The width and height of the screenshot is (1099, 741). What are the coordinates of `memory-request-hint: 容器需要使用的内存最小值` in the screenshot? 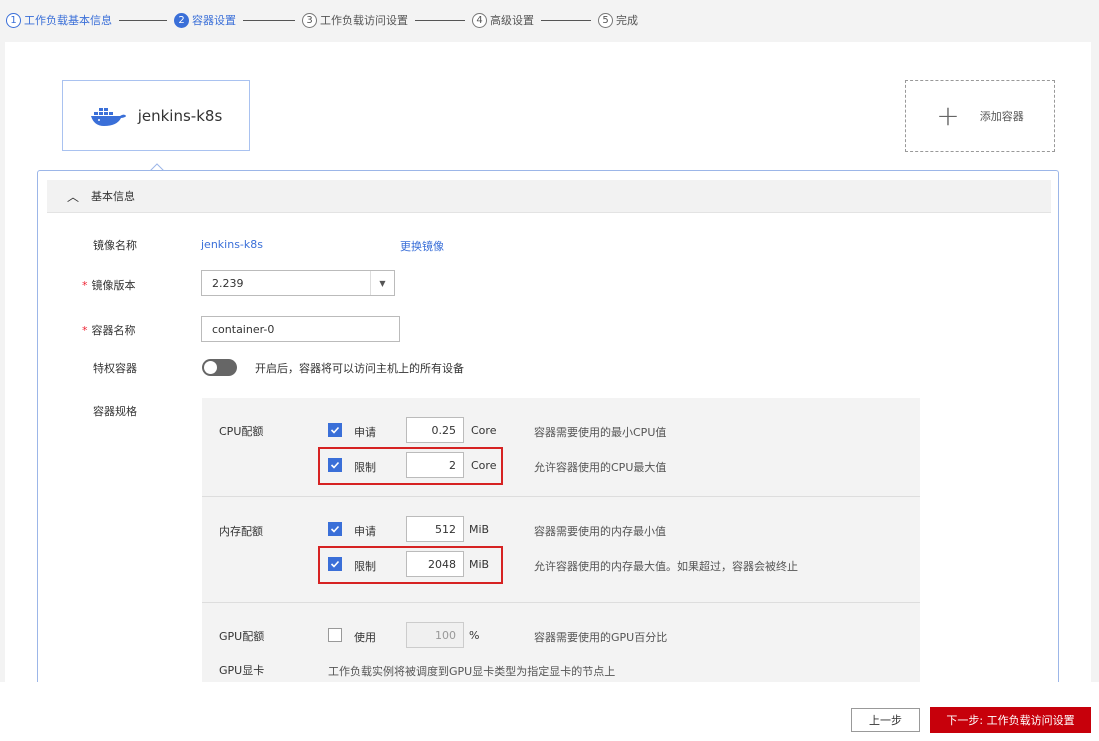 It's located at (600, 531).